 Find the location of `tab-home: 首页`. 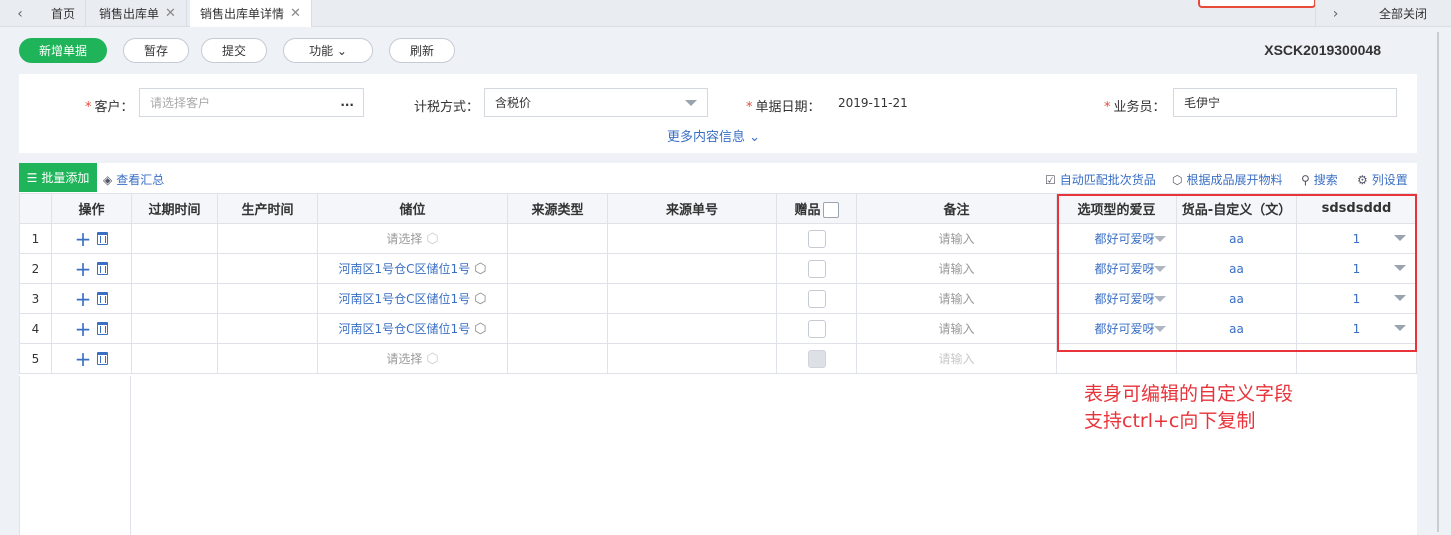

tab-home: 首页 is located at coordinates (64, 13).